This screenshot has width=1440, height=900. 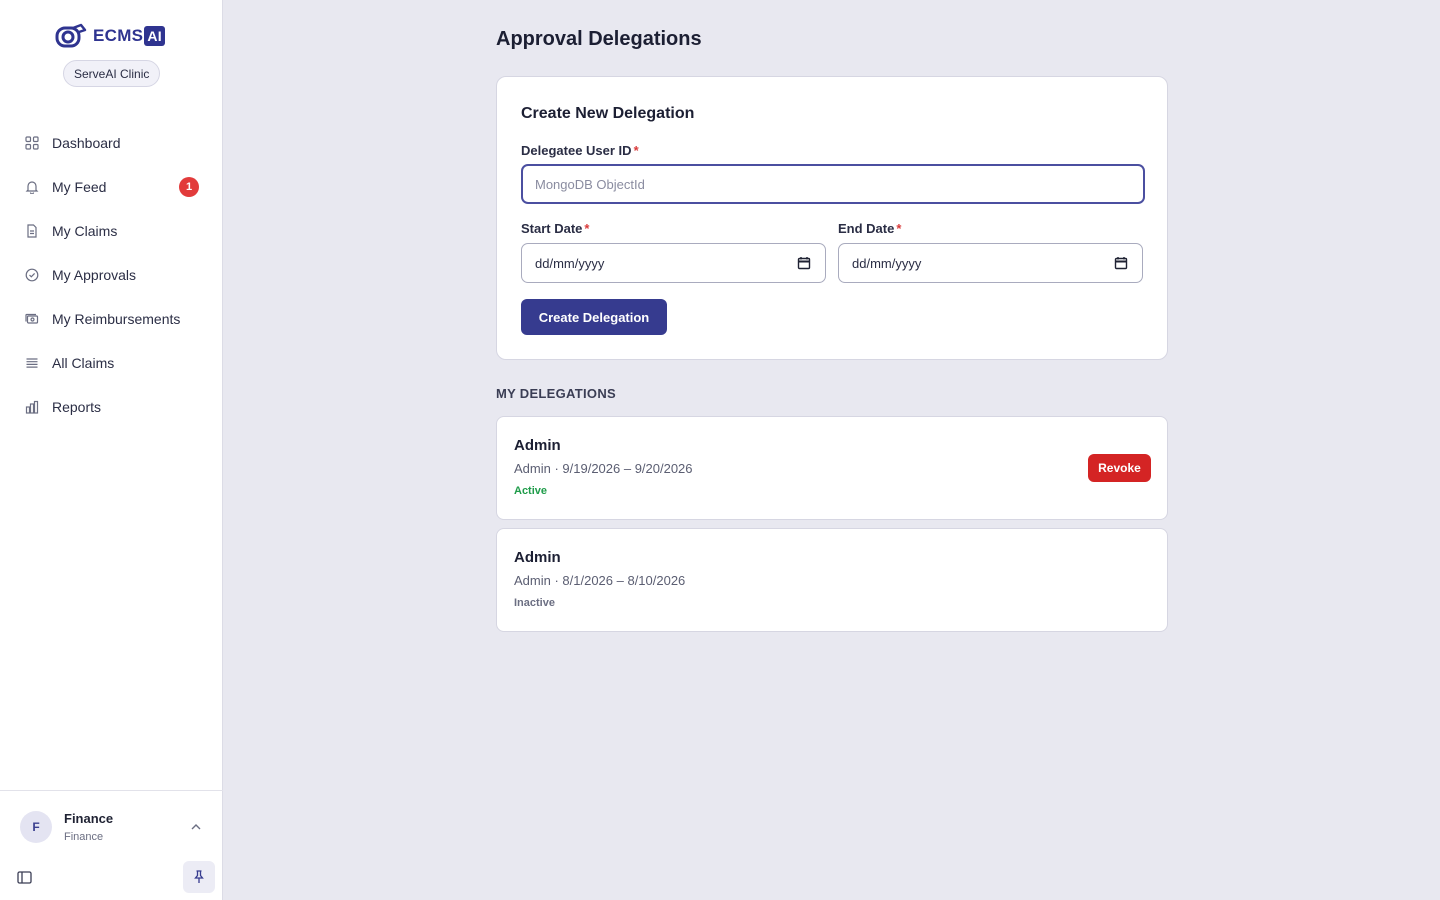 I want to click on sidebar-item-label: My Reimbursements, so click(x=116, y=319).